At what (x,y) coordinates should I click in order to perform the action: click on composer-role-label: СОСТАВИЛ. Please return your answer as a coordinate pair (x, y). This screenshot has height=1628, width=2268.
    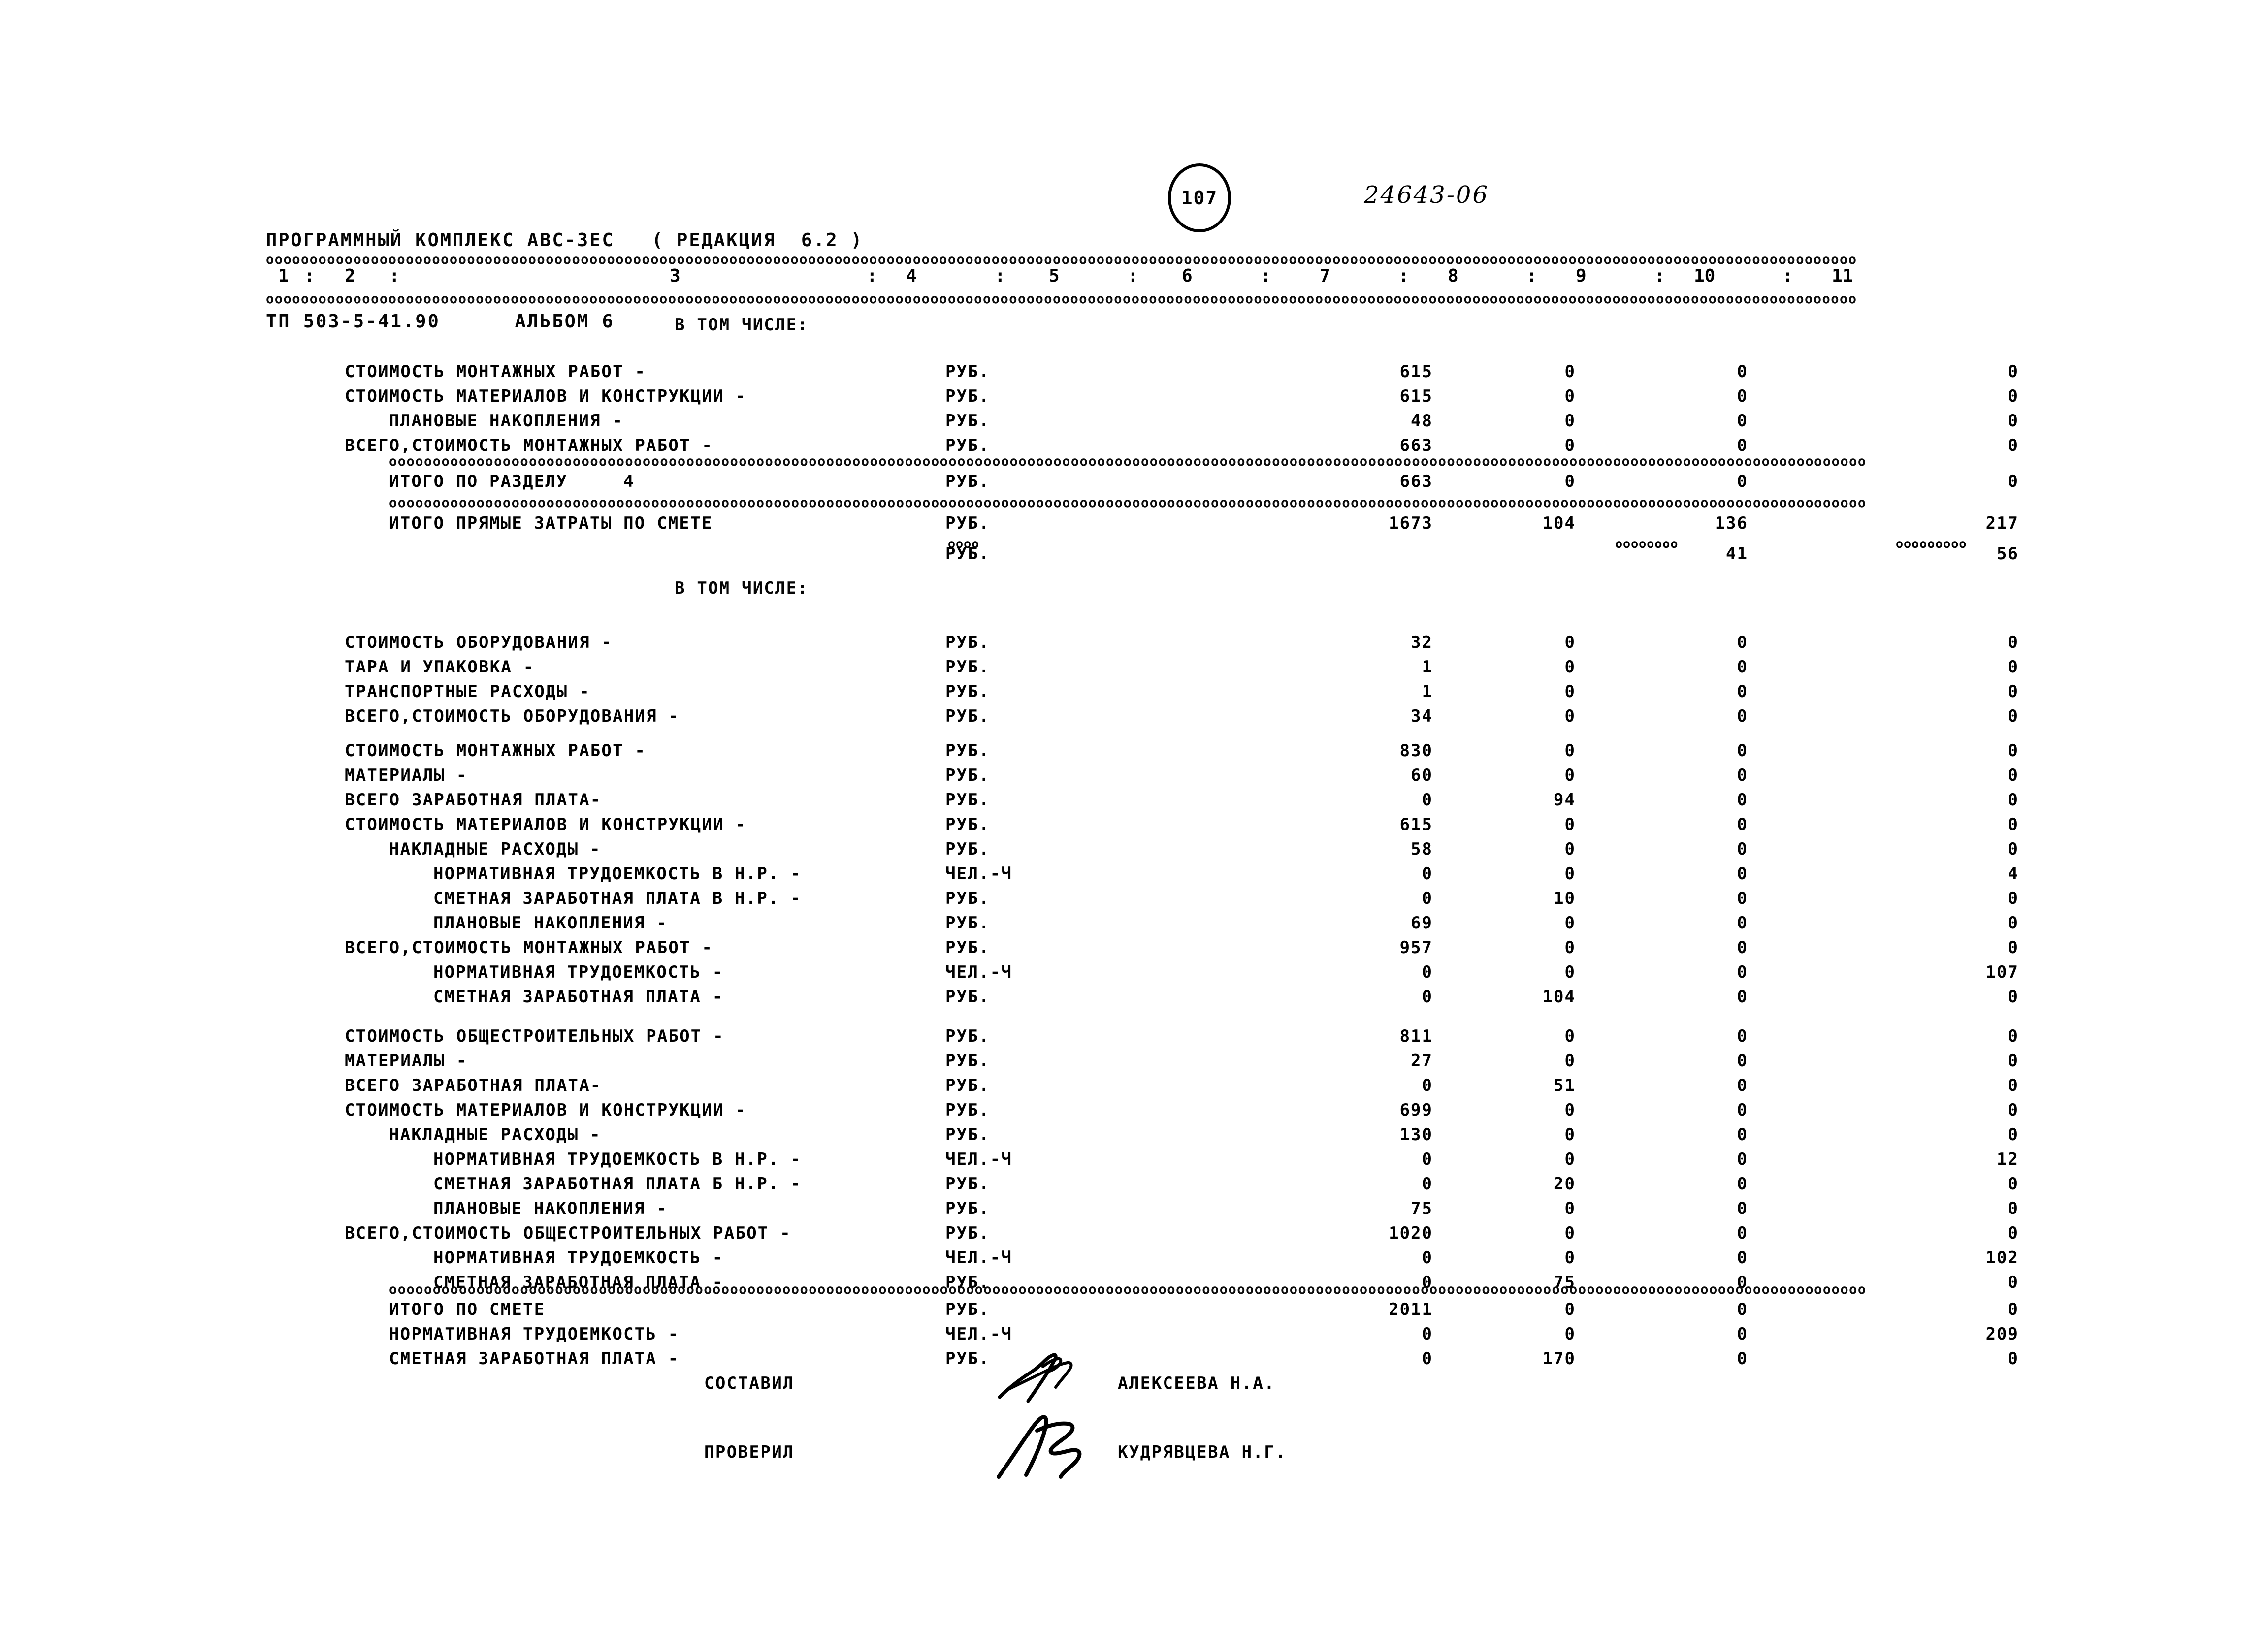
    Looking at the image, I should click on (749, 1383).